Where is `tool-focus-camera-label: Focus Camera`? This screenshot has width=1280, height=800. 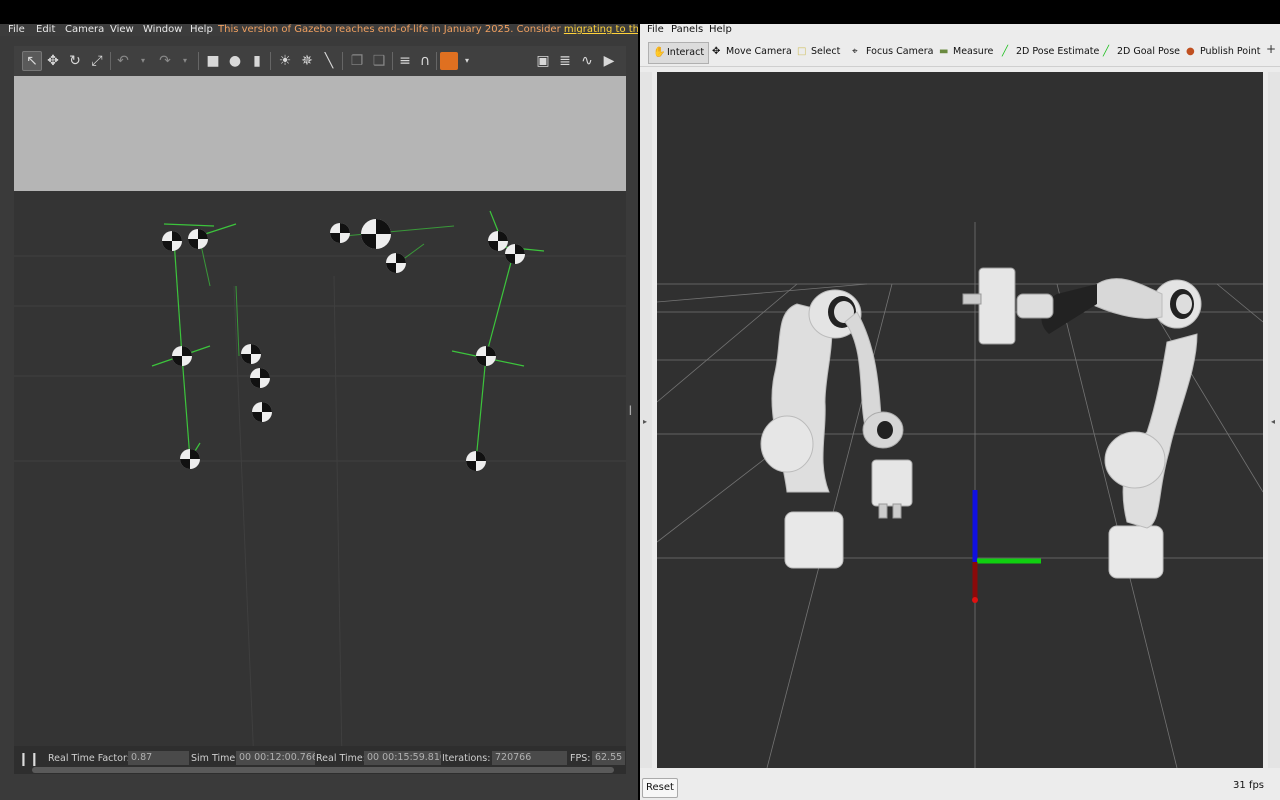
tool-focus-camera-label: Focus Camera is located at coordinates (900, 51).